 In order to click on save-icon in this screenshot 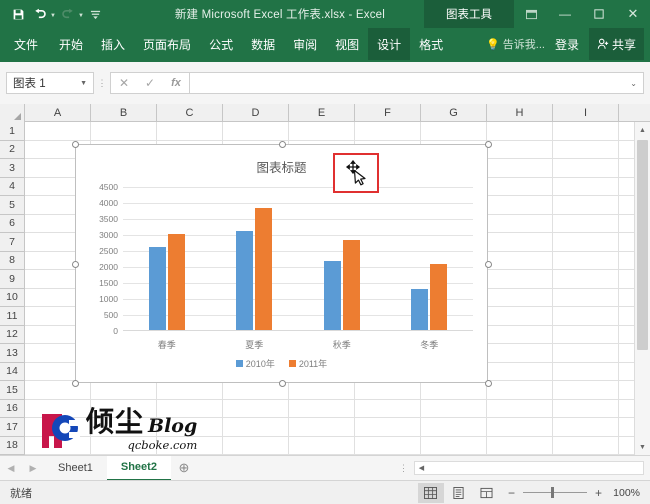, I will do `click(18, 14)`.